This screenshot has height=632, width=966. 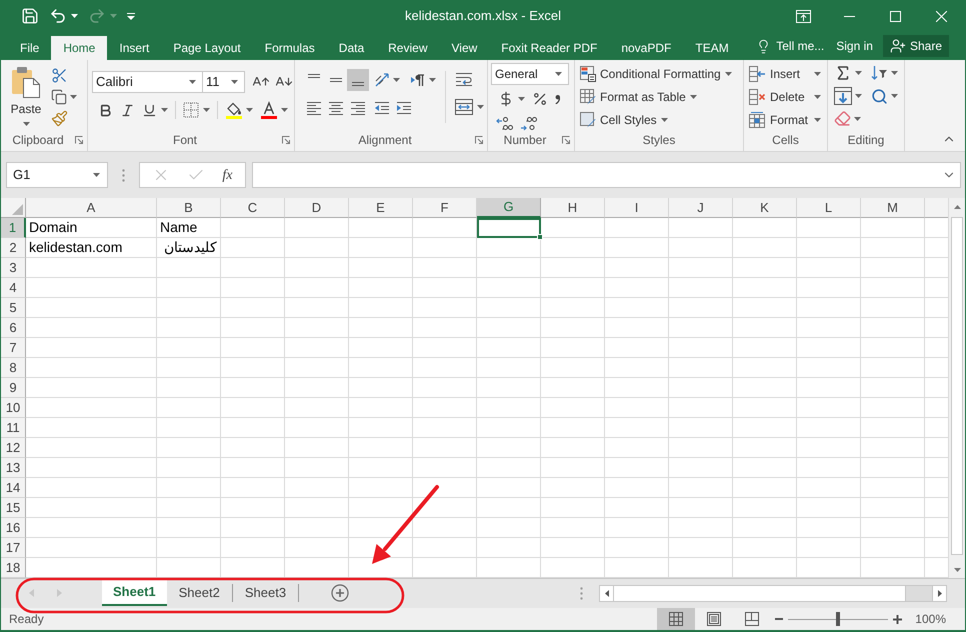 What do you see at coordinates (829, 208) in the screenshot?
I see `column-header: L` at bounding box center [829, 208].